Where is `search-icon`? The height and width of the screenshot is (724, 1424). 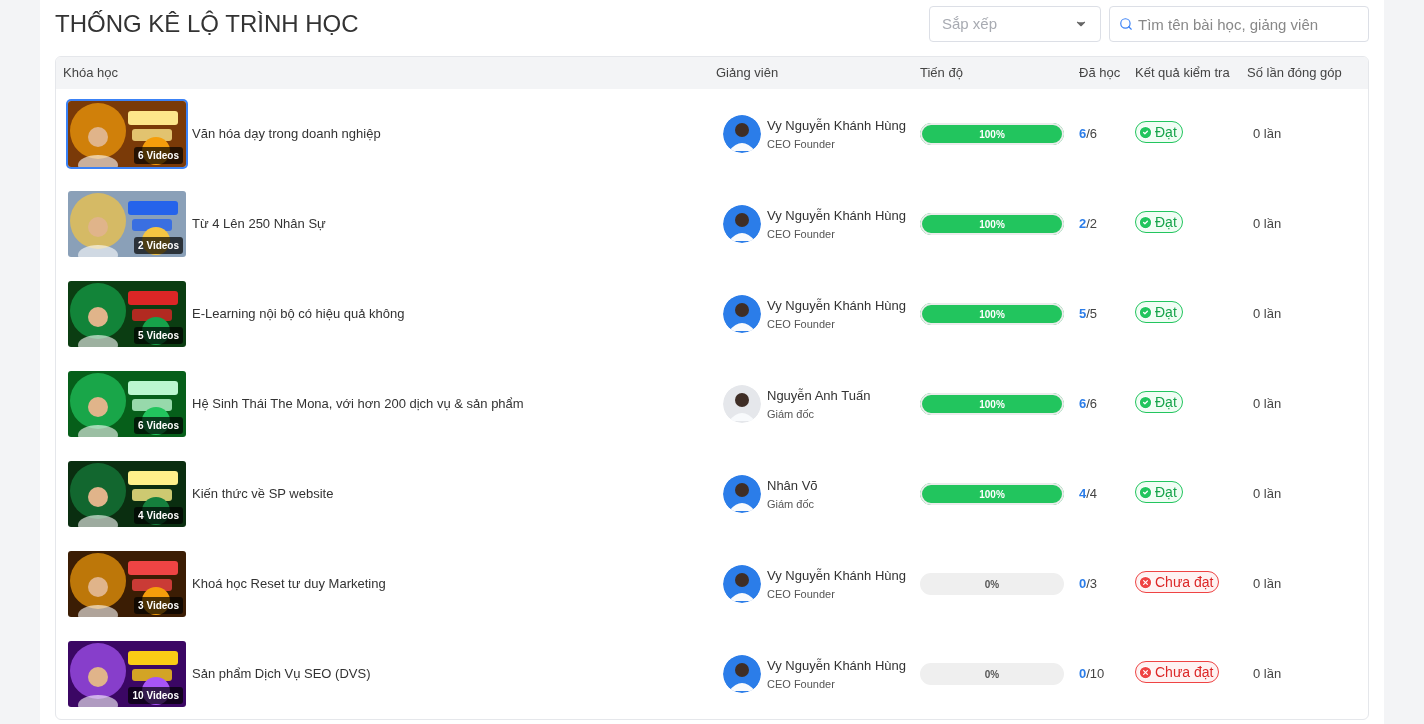
search-icon is located at coordinates (1126, 24).